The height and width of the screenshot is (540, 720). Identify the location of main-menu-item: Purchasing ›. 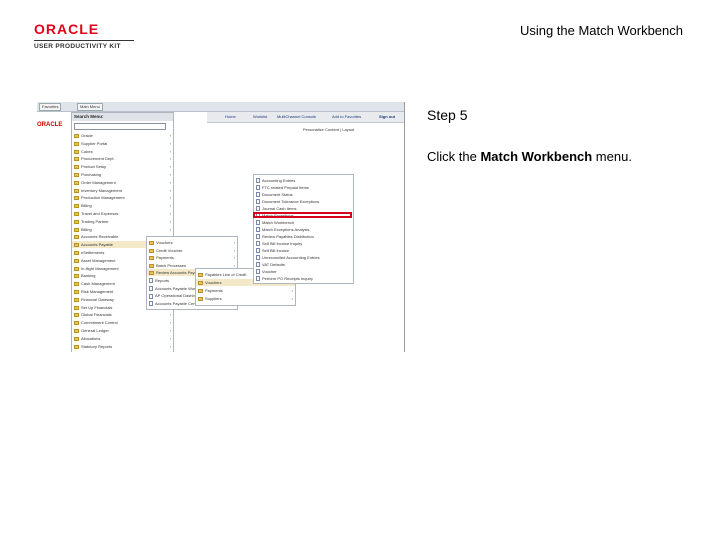
(122, 174).